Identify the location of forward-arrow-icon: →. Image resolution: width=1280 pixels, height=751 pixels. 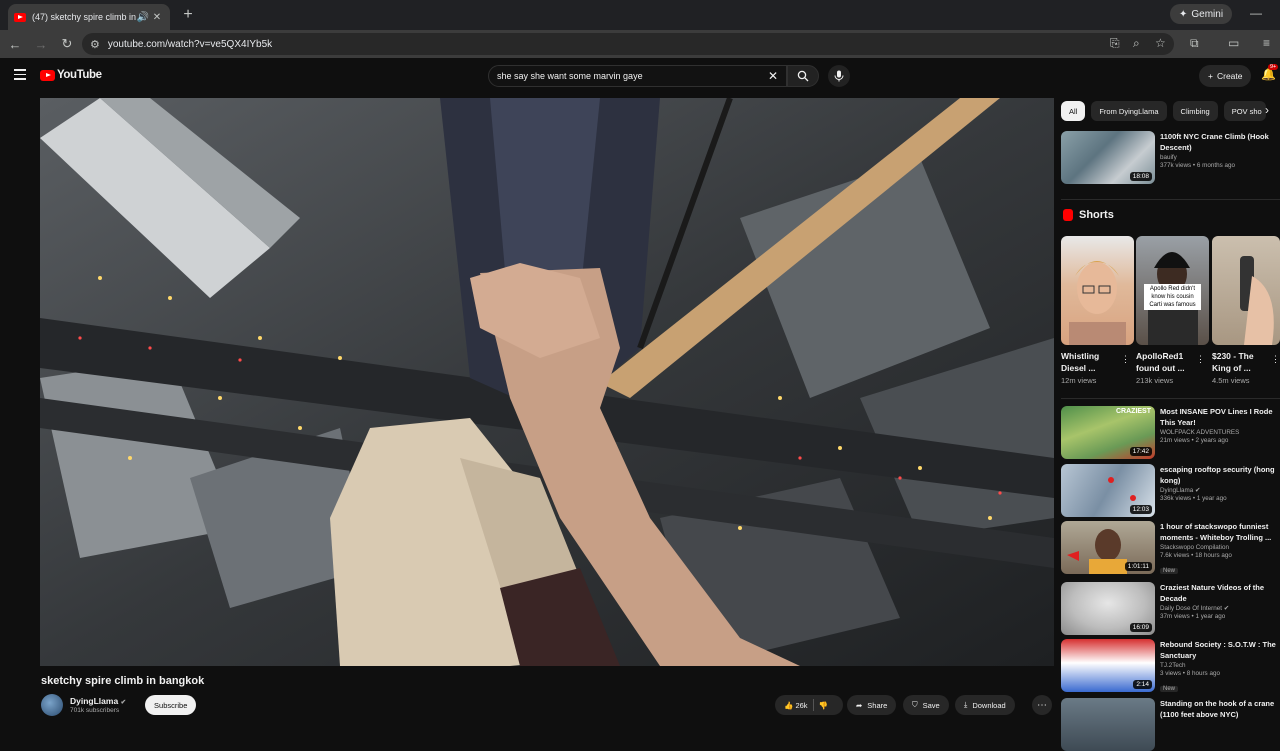
(41, 44).